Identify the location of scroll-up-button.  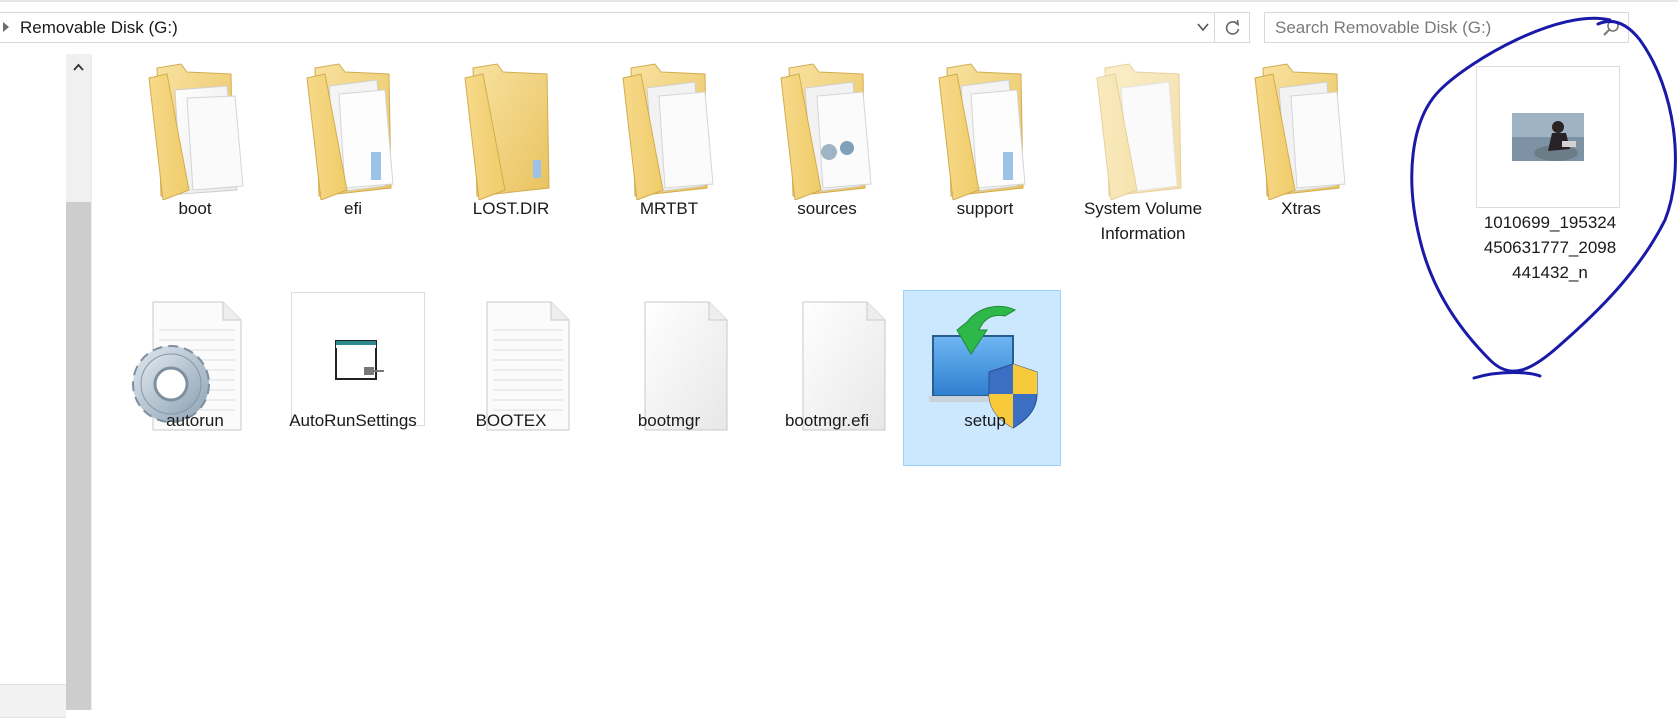
(78, 69).